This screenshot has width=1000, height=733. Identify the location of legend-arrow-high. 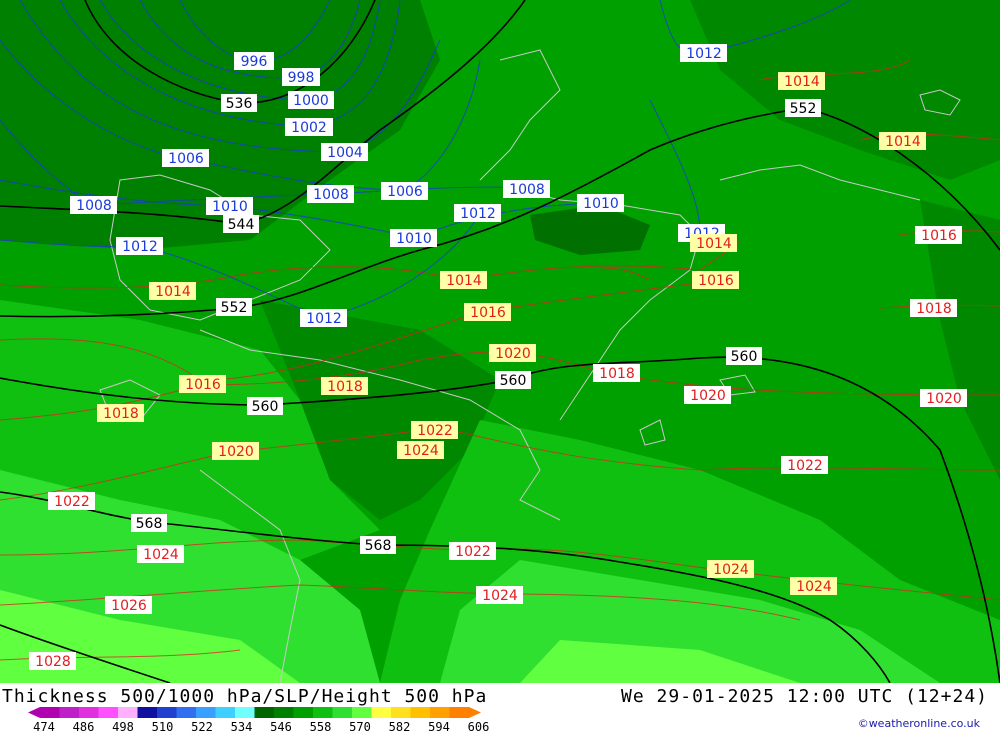
(475, 712).